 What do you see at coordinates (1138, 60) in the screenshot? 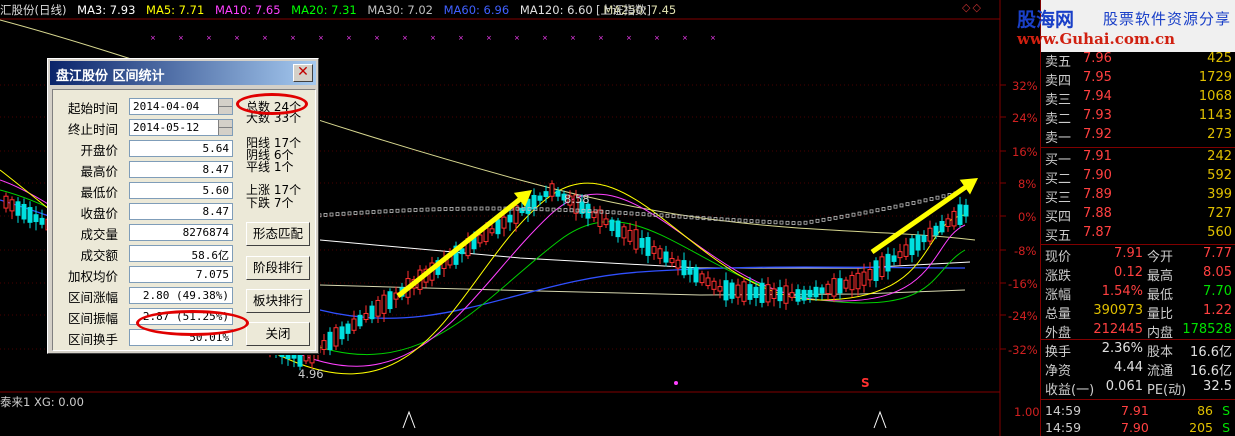
I see `sell-row-5: 卖五 7.96 425` at bounding box center [1138, 60].